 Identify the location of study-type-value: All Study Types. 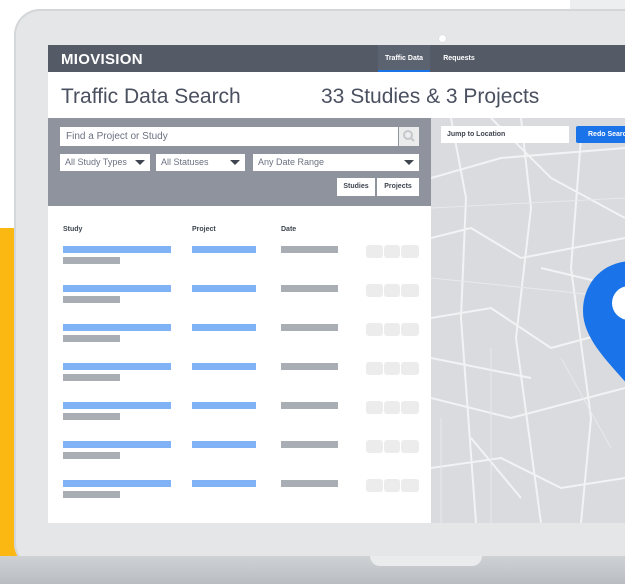
(96, 162).